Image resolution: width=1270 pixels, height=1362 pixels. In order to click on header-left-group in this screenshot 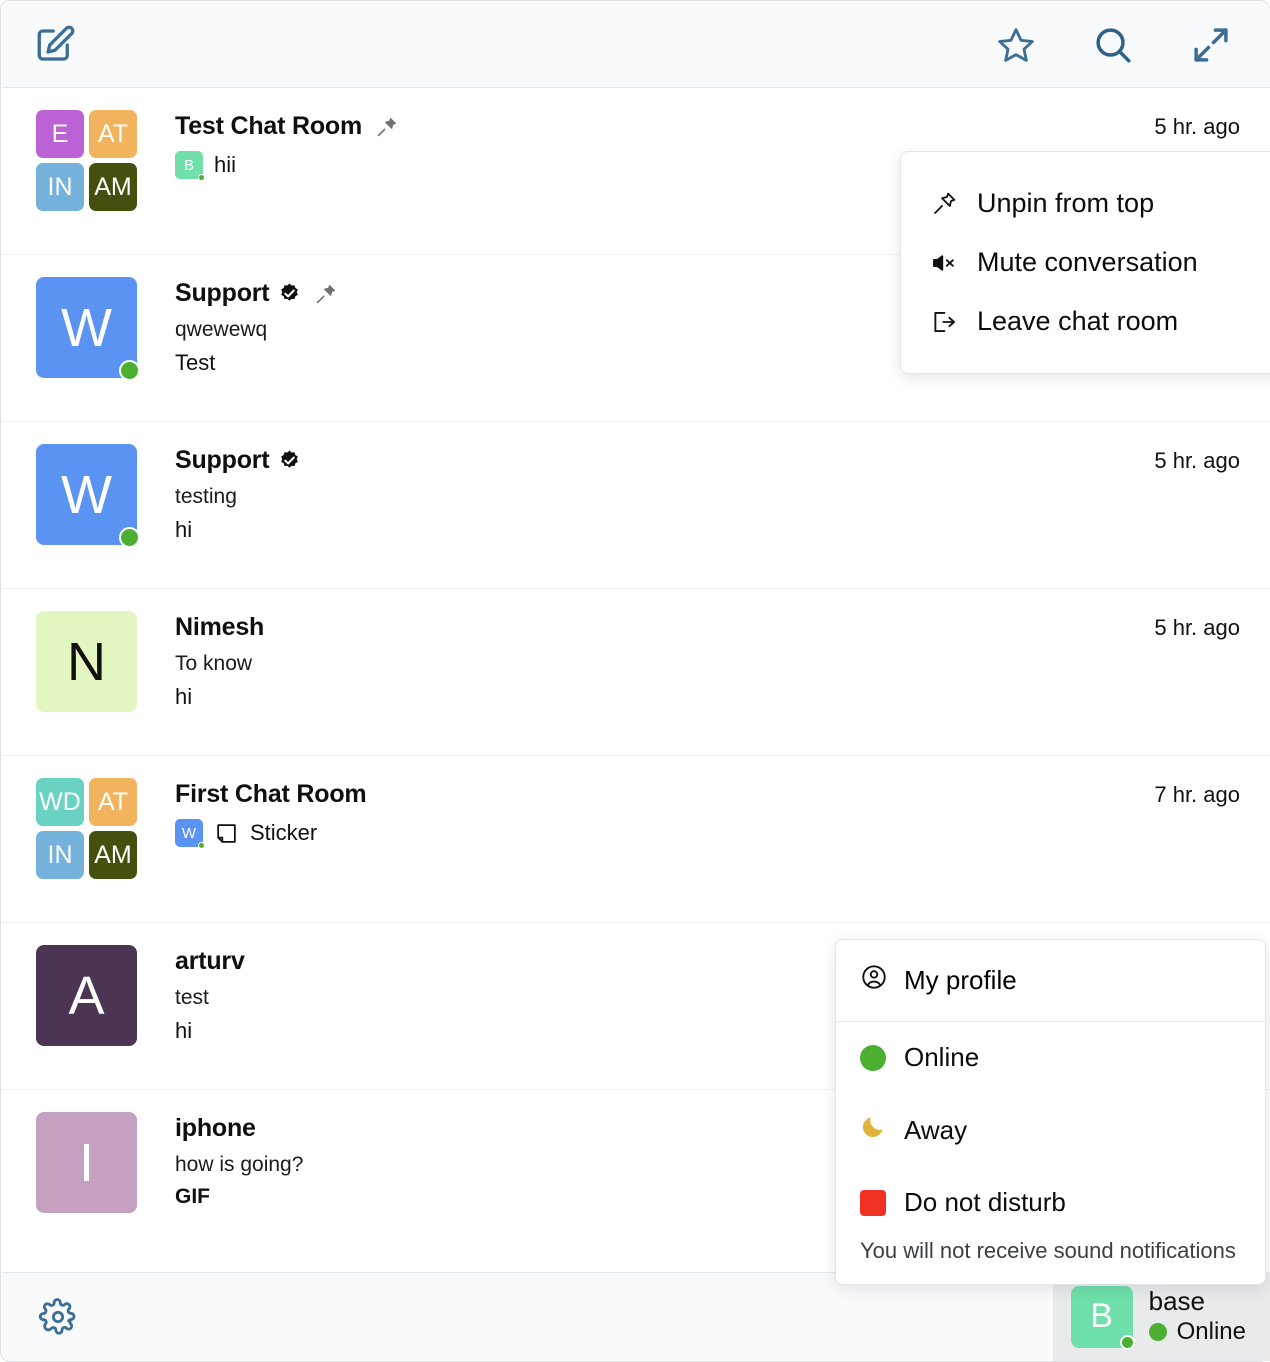, I will do `click(39, 45)`.